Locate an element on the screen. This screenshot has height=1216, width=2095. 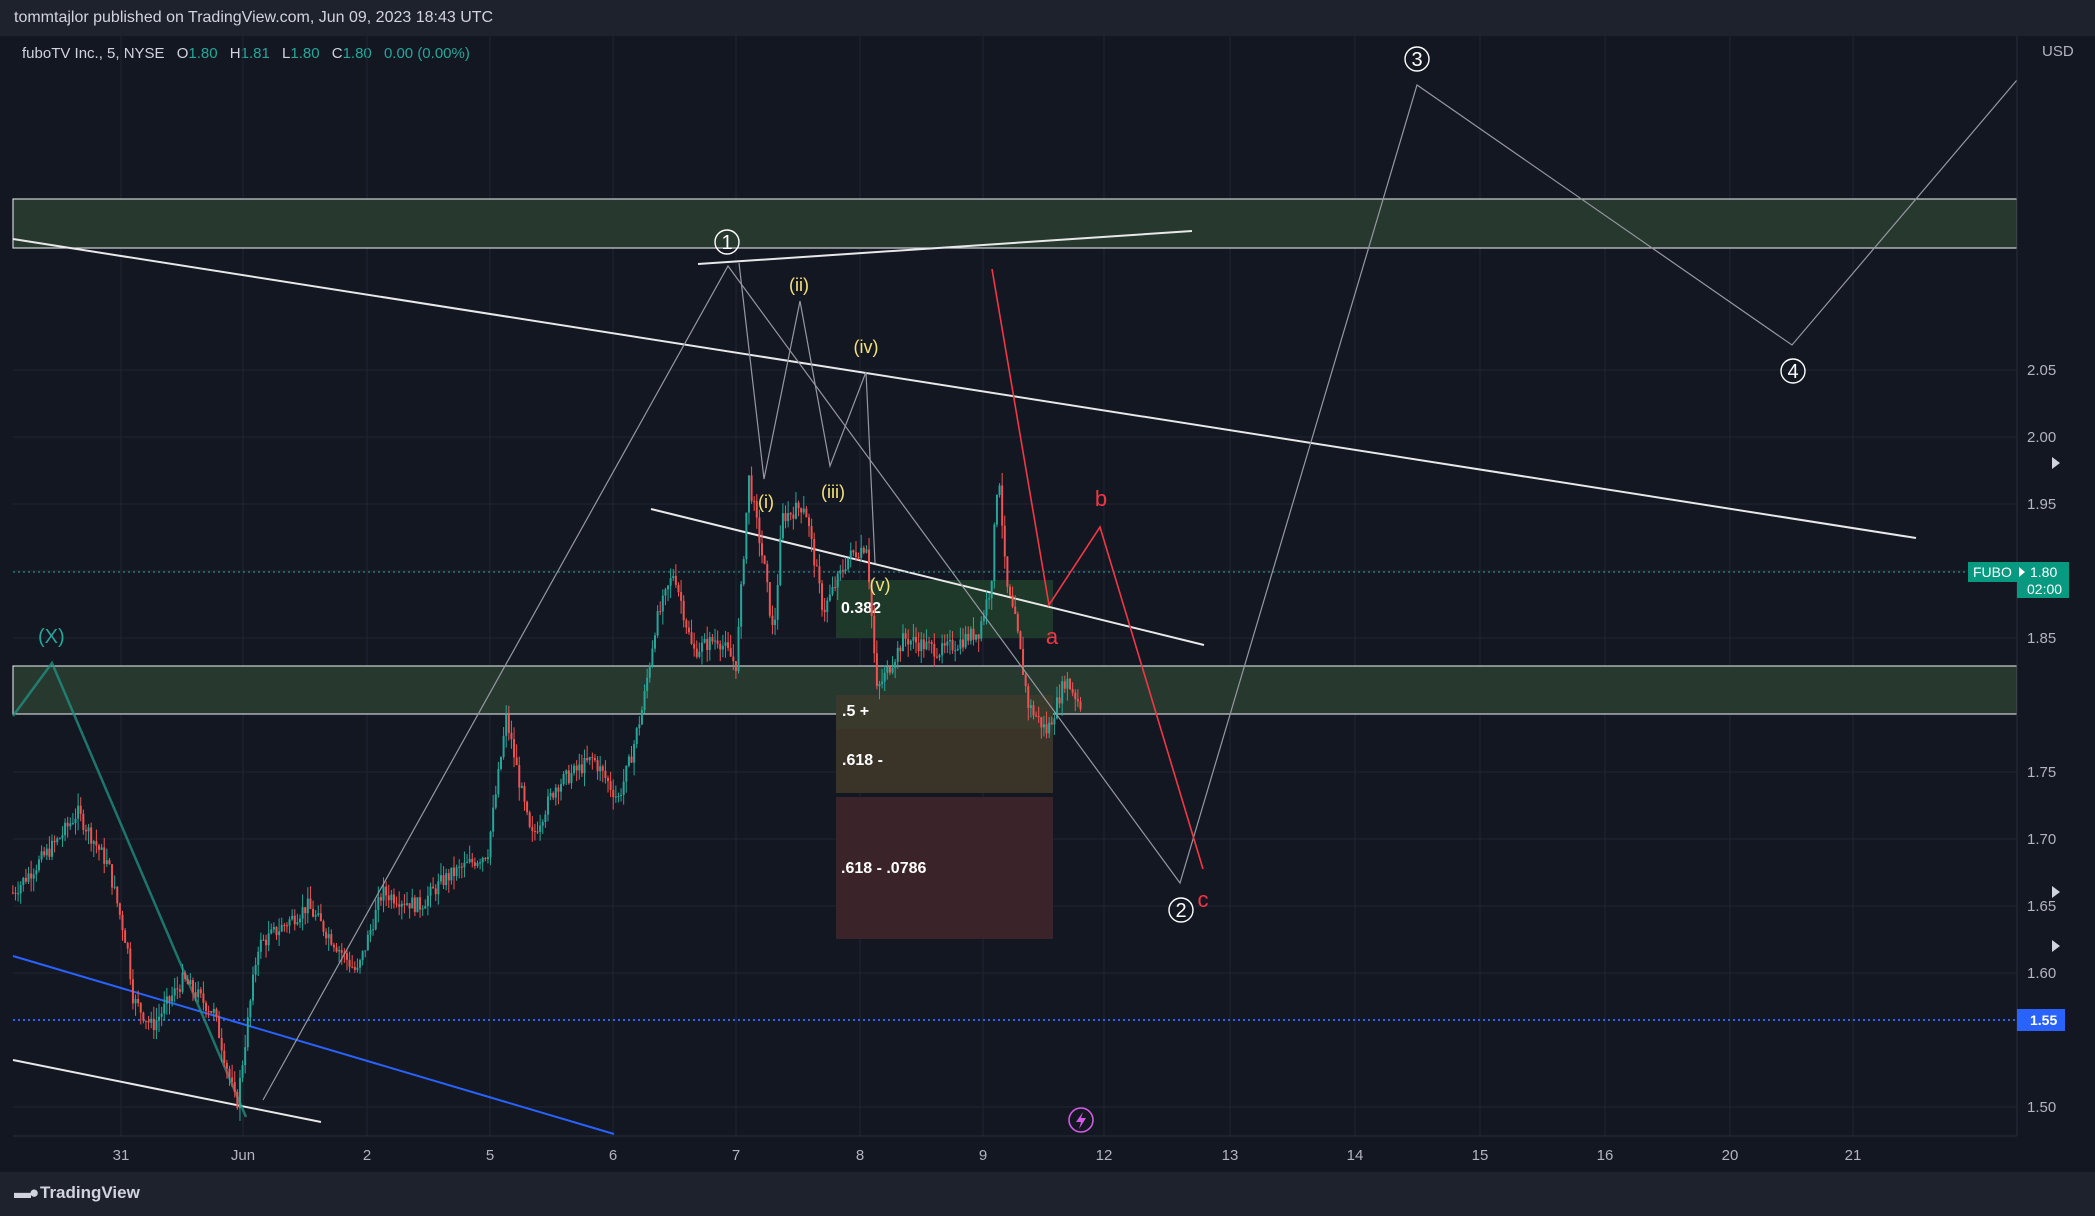
level-price-tag-155: 1.55 is located at coordinates (2041, 1020).